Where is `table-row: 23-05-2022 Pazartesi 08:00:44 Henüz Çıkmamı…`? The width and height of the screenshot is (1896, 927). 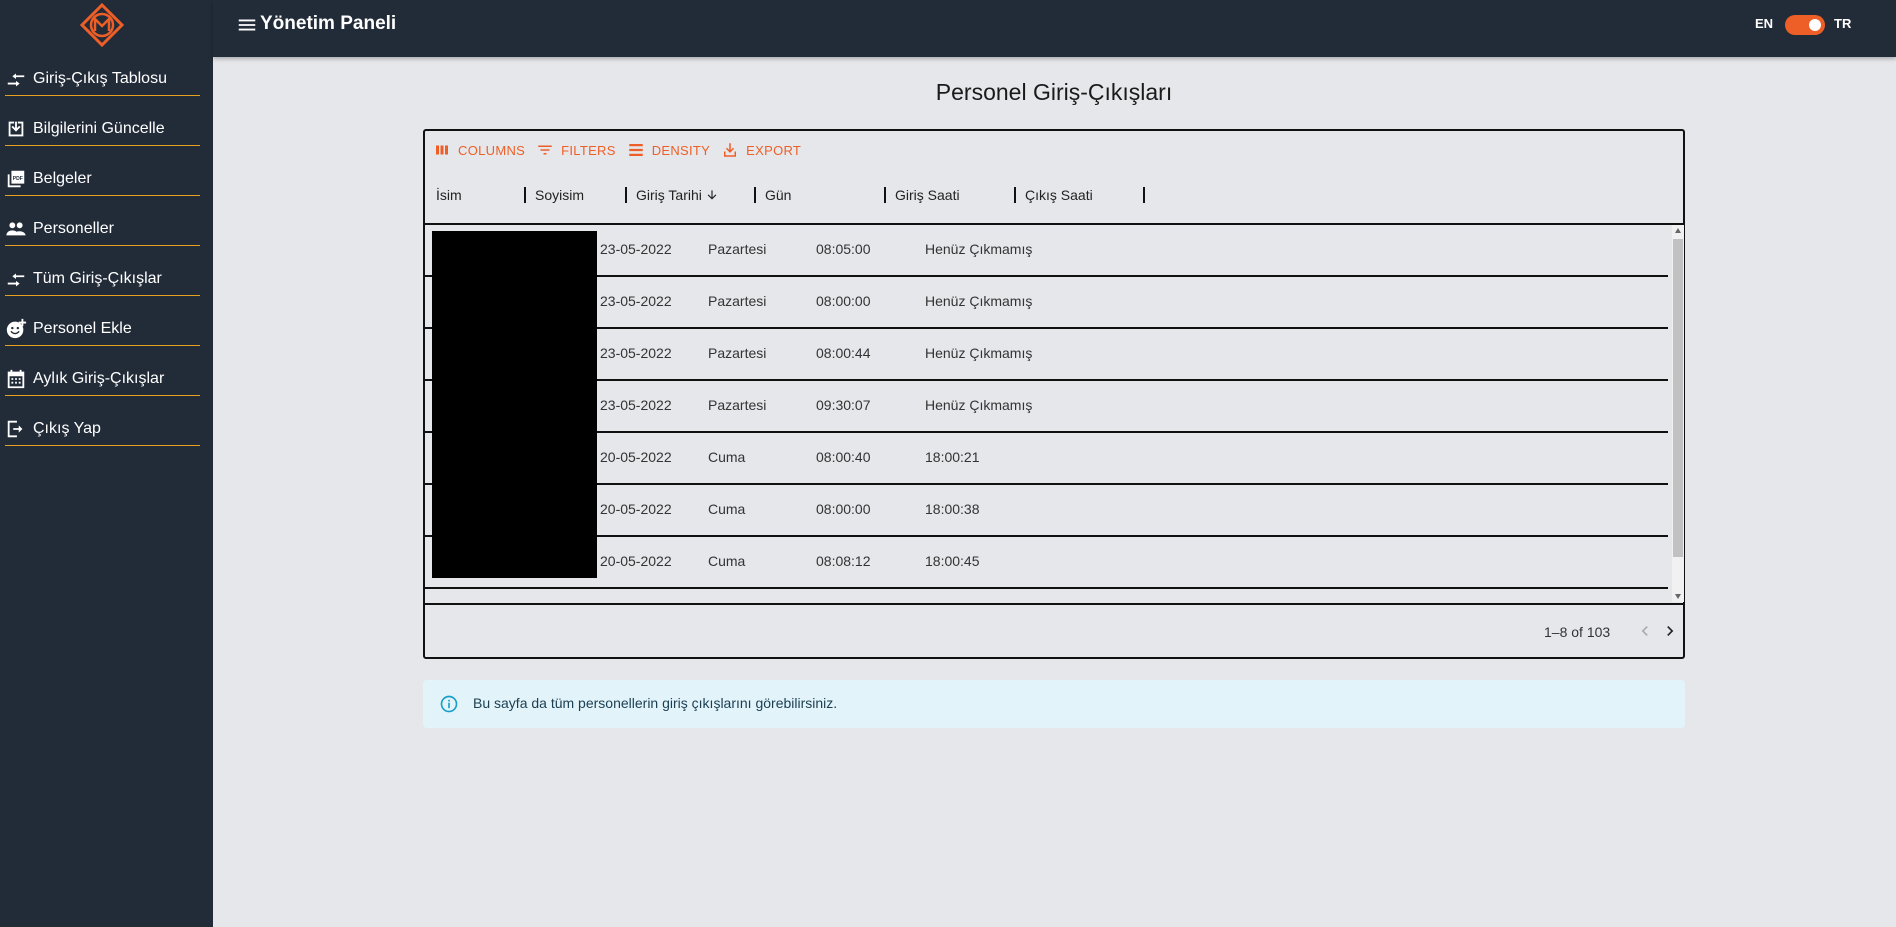
table-row: 23-05-2022 Pazartesi 08:00:44 Henüz Çıkmamı… is located at coordinates (1046, 355).